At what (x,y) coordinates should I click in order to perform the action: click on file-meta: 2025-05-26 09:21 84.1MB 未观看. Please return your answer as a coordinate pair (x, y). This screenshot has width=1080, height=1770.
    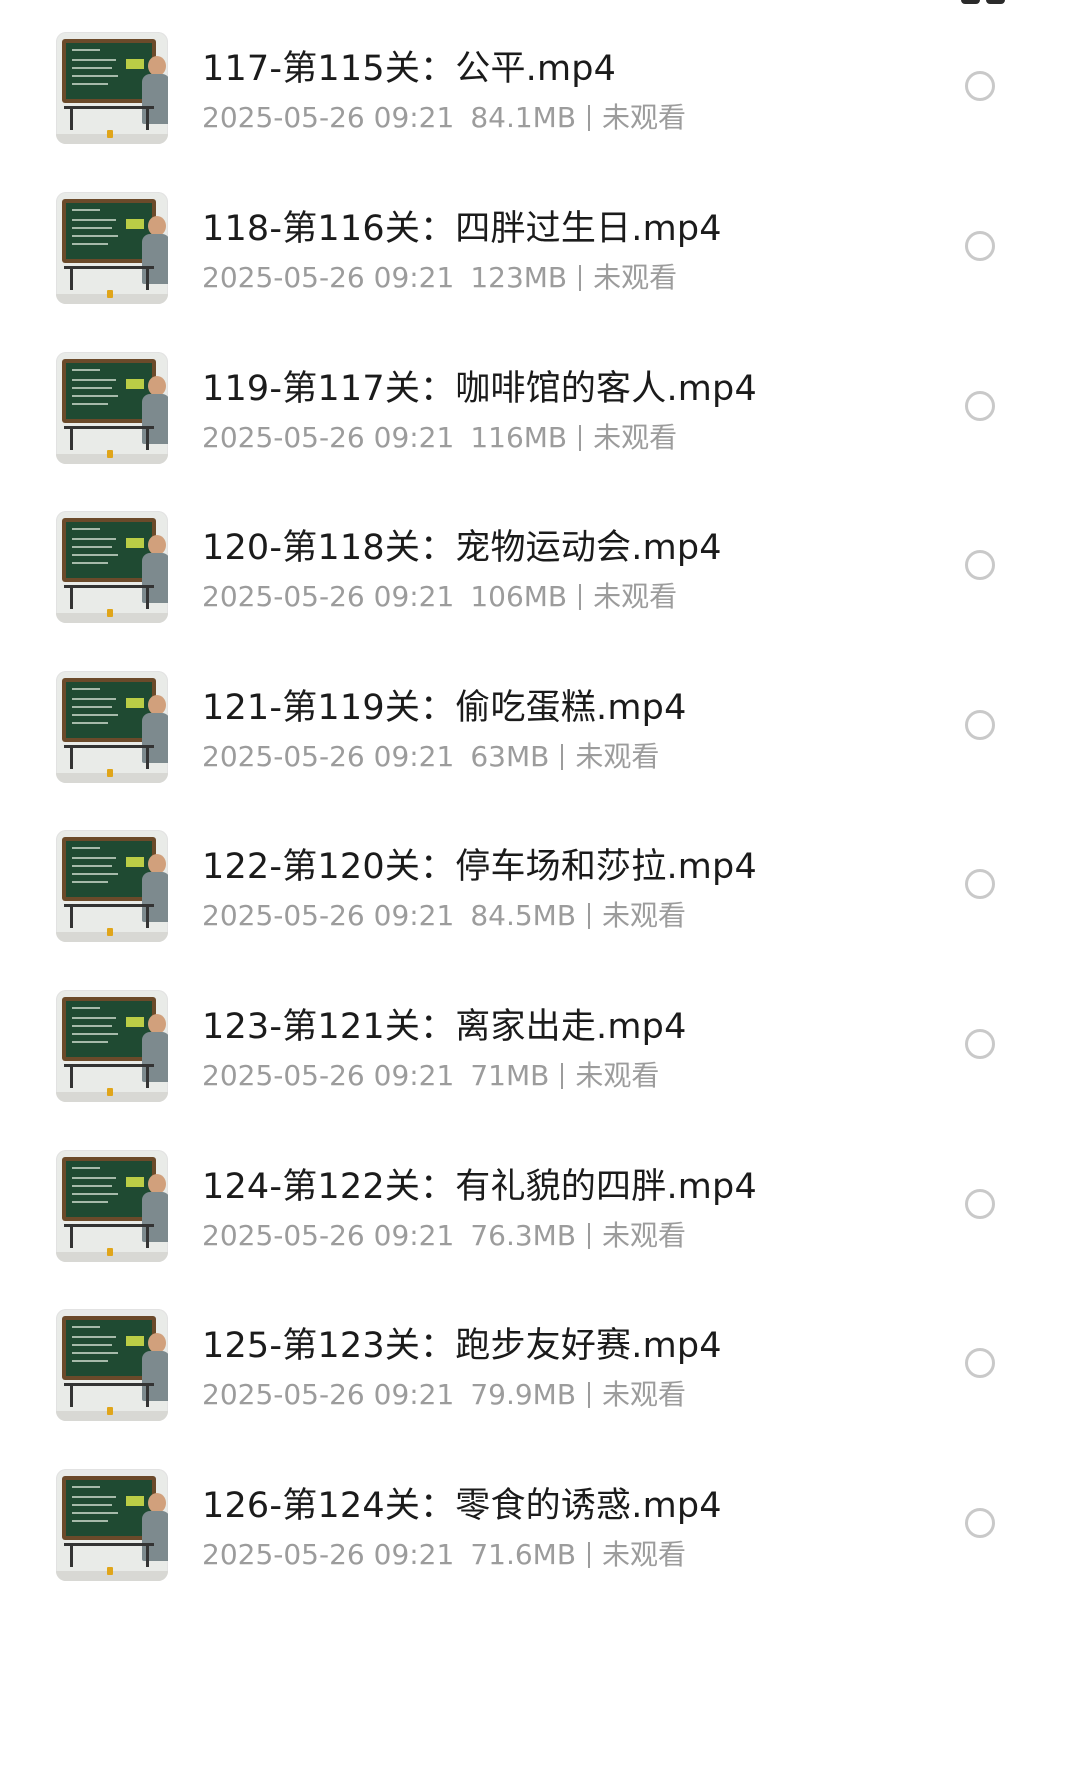
    Looking at the image, I should click on (444, 116).